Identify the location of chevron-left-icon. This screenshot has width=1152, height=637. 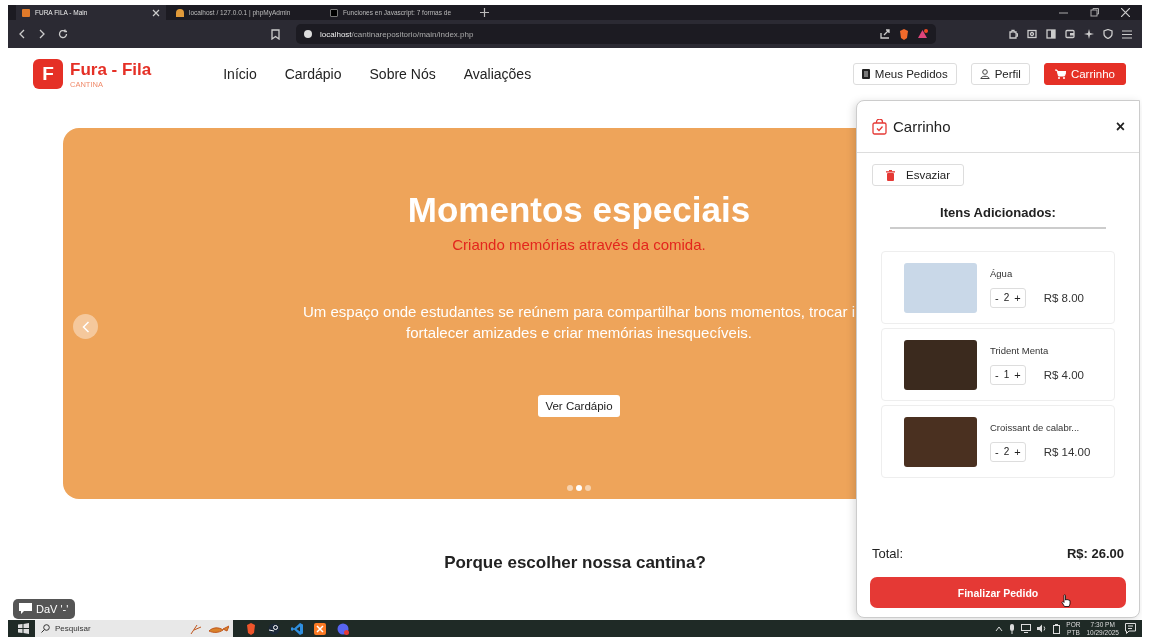
(85, 326).